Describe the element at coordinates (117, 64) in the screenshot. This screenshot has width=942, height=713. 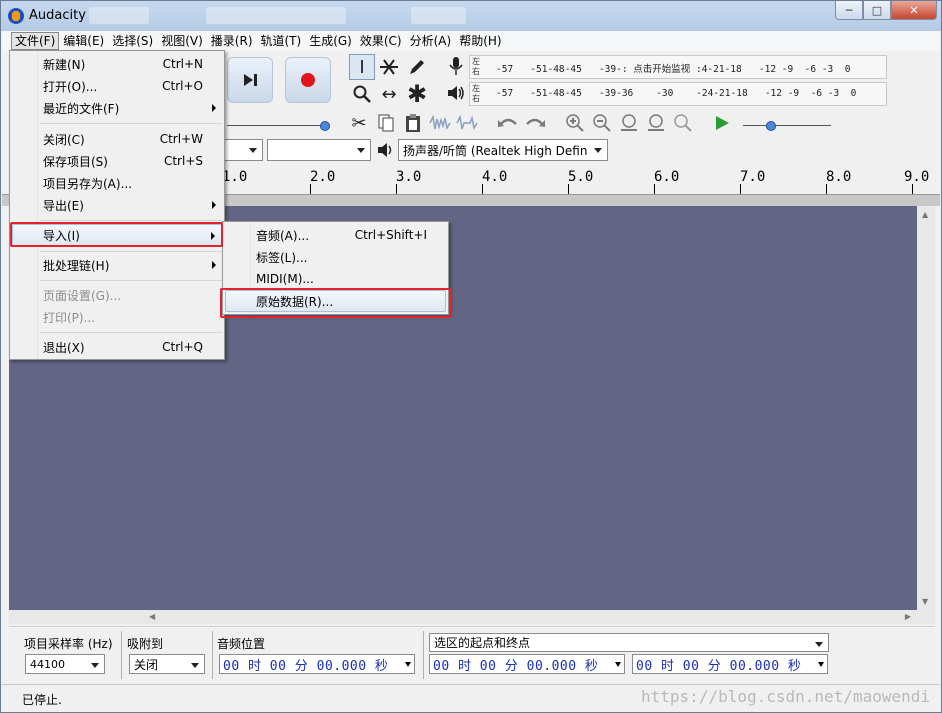
I see `file-menu-new: 新建(N) Ctrl+N` at that location.